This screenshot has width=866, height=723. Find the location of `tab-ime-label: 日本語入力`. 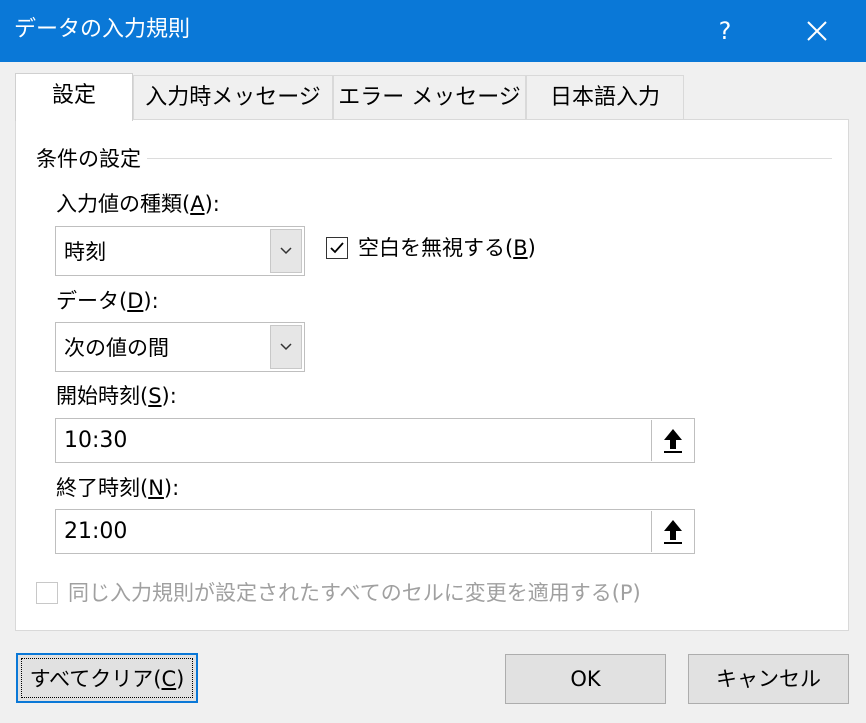

tab-ime-label: 日本語入力 is located at coordinates (604, 97).